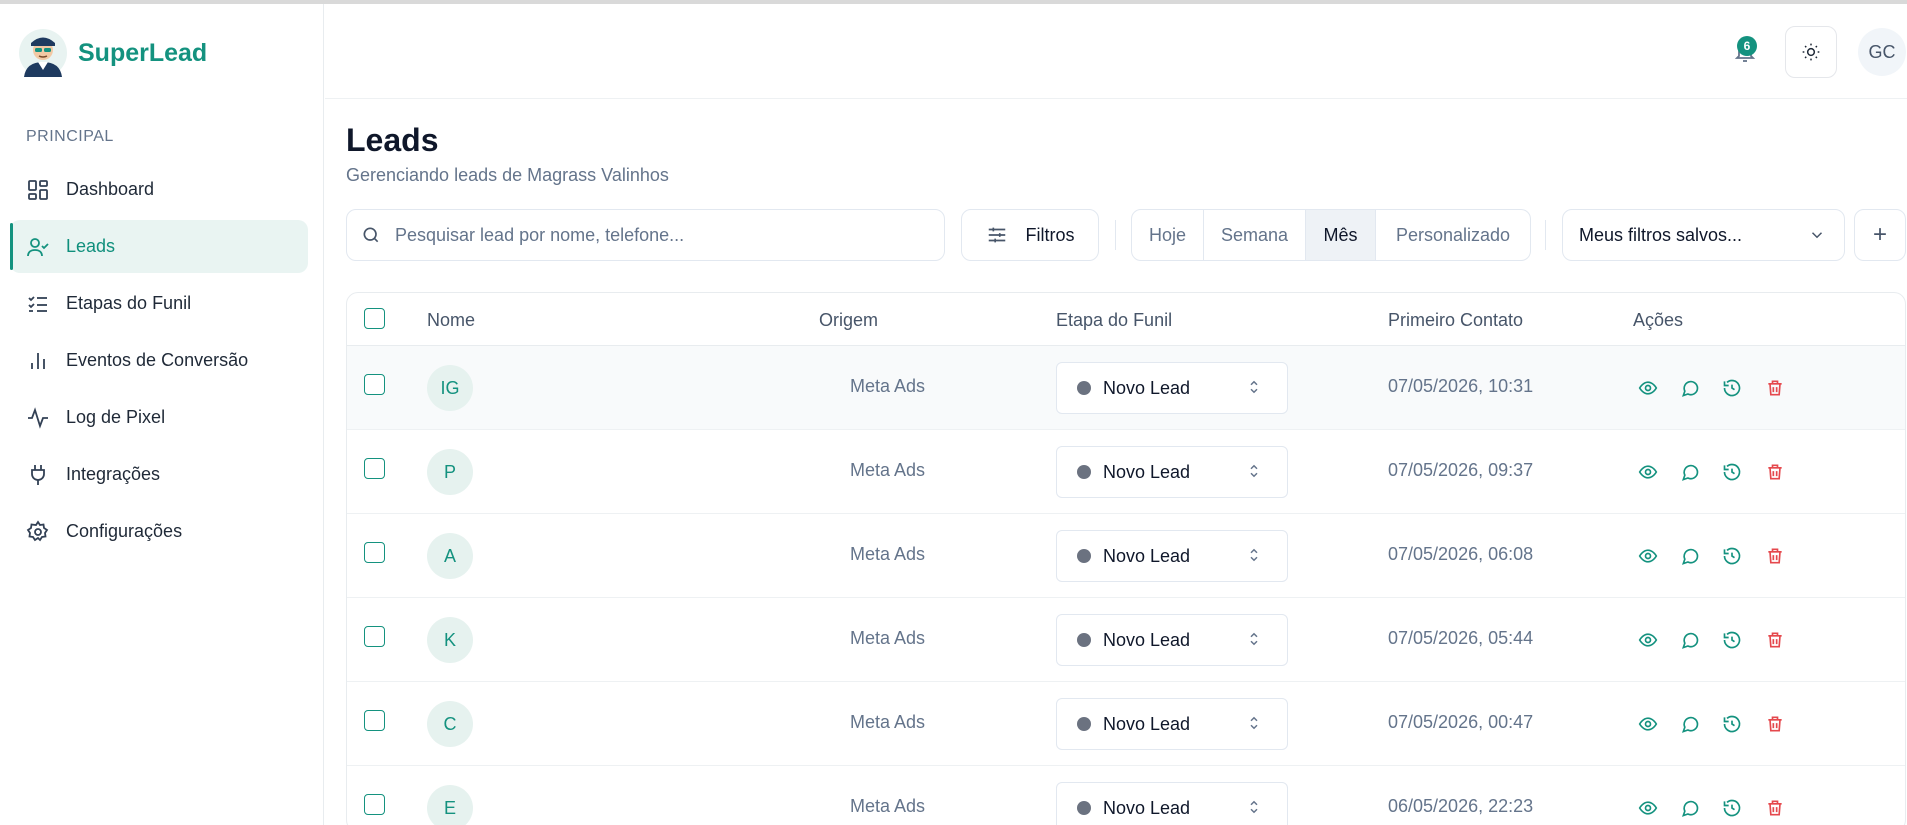 This screenshot has width=1907, height=825. Describe the element at coordinates (38, 531) in the screenshot. I see `gear-icon` at that location.